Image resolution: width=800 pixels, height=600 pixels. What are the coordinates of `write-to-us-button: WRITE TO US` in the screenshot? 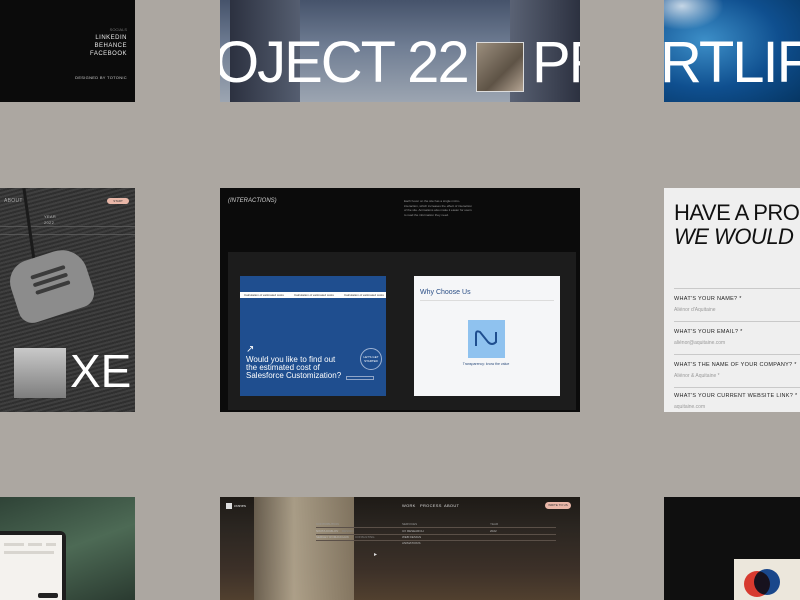 It's located at (558, 505).